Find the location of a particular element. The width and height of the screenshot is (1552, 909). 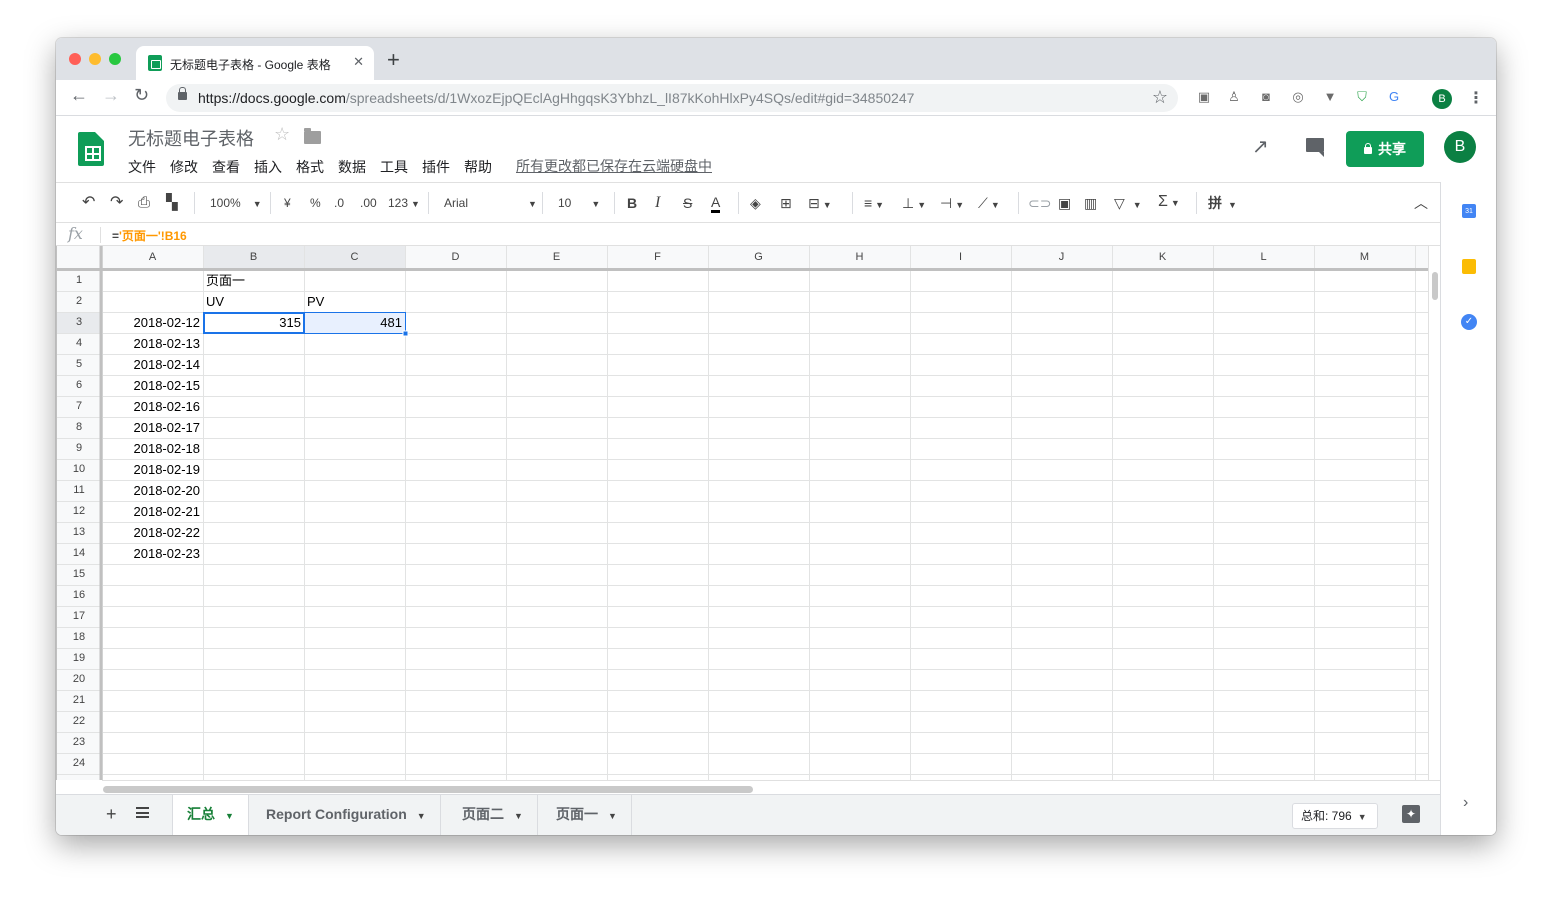

menu-view: 查看 is located at coordinates (226, 167).